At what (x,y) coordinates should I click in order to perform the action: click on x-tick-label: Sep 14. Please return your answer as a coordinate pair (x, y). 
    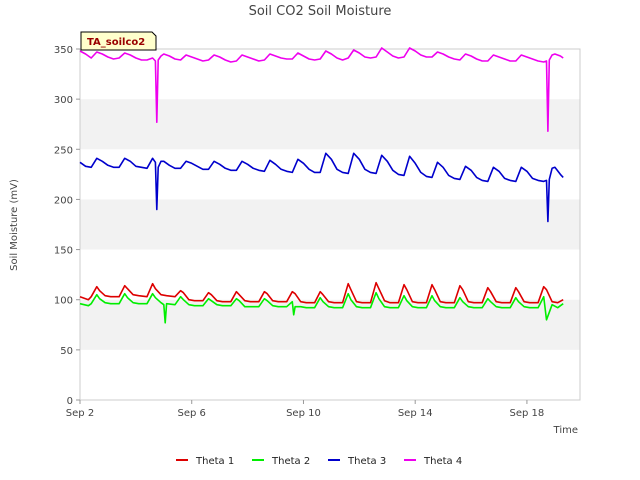
    Looking at the image, I should click on (415, 413).